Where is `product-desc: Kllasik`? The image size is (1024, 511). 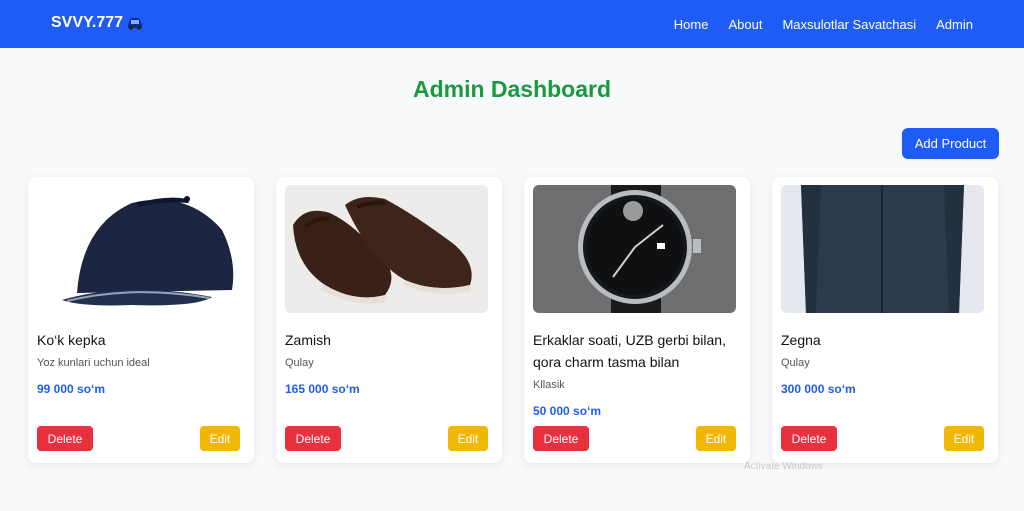
product-desc: Kllasik is located at coordinates (549, 385).